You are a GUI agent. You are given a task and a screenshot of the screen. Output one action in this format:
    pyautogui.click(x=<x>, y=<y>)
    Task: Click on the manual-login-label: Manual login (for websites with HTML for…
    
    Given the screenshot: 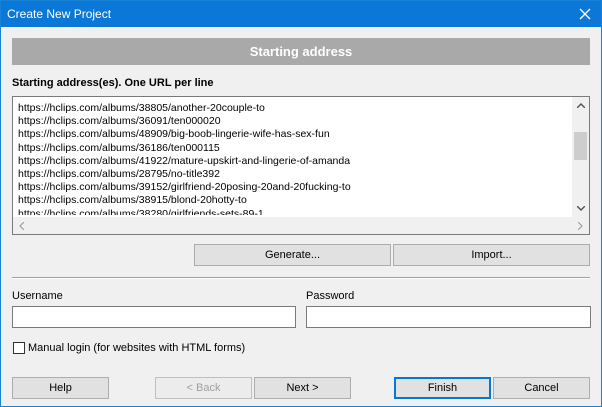 What is the action you would take?
    pyautogui.click(x=136, y=348)
    